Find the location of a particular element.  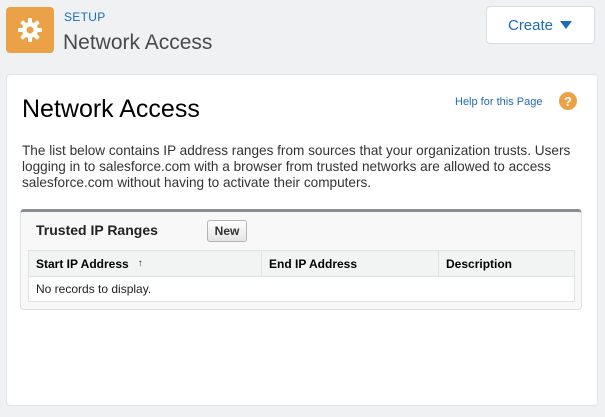

column-header-end-ip: End IP Address is located at coordinates (350, 263).